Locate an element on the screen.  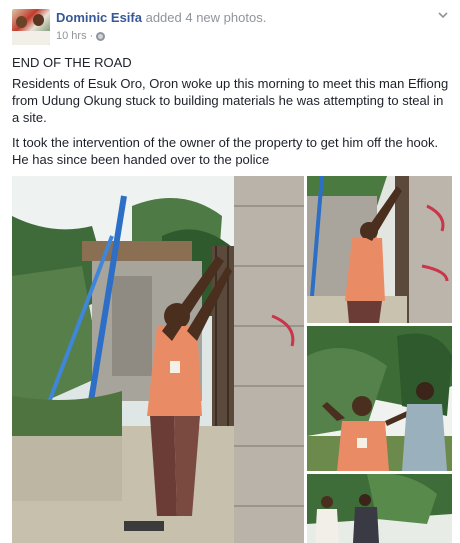
top-right-photo is located at coordinates (379, 249).